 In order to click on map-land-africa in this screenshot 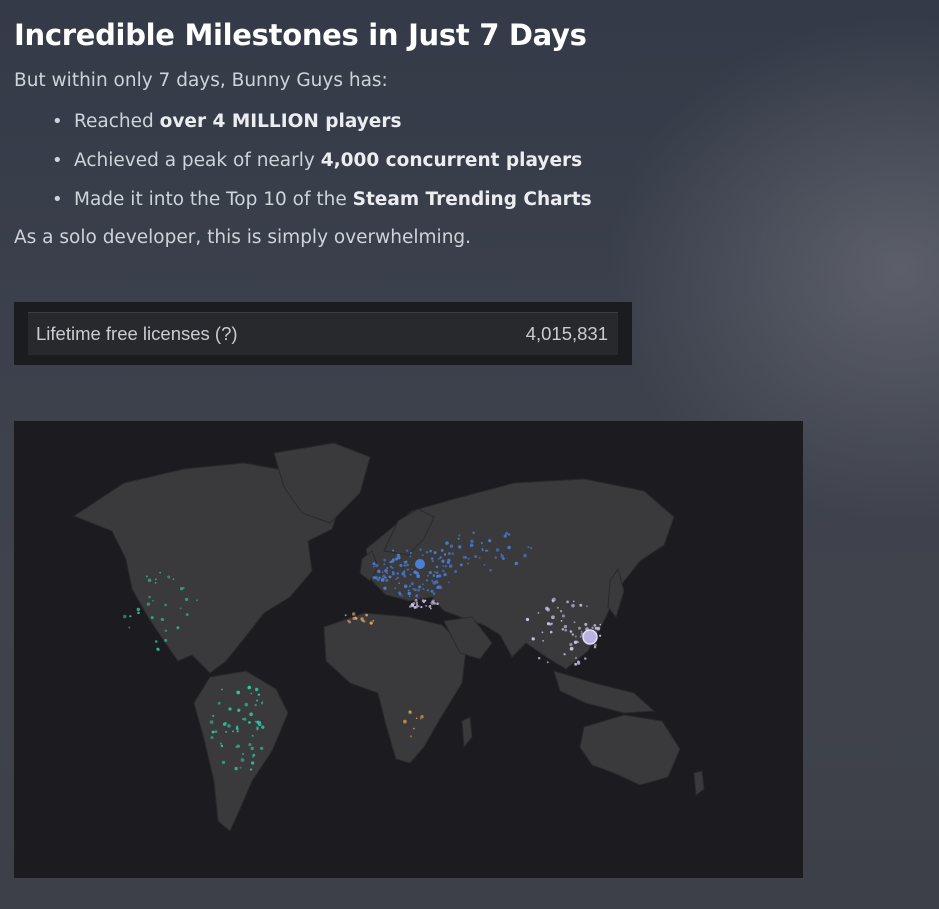, I will do `click(395, 688)`.